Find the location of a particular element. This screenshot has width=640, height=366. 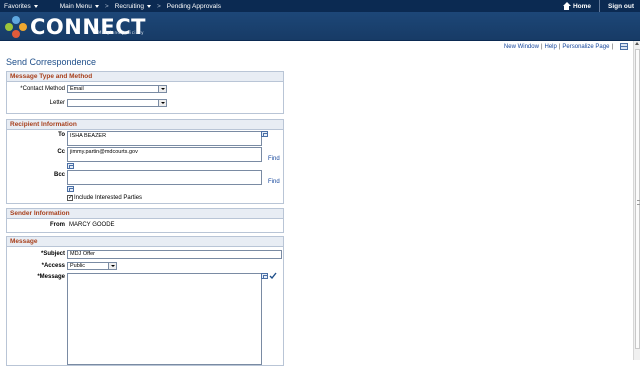

favorites-menu: Favorites is located at coordinates (21, 6).